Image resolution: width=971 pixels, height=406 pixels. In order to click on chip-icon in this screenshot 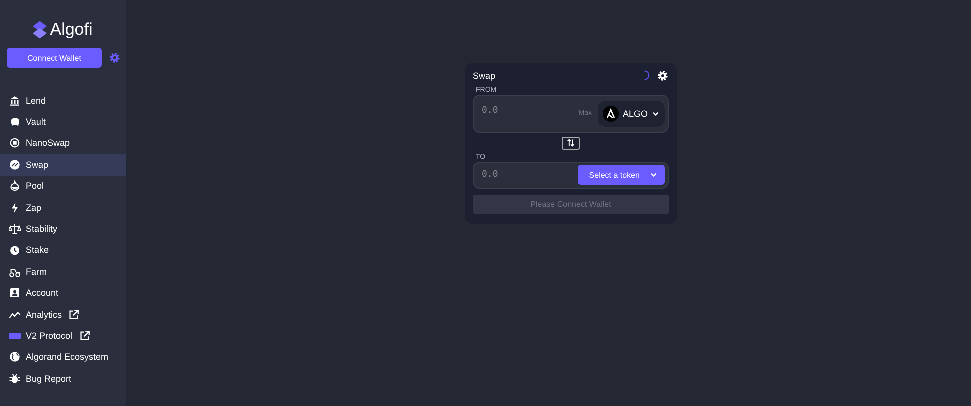, I will do `click(15, 143)`.